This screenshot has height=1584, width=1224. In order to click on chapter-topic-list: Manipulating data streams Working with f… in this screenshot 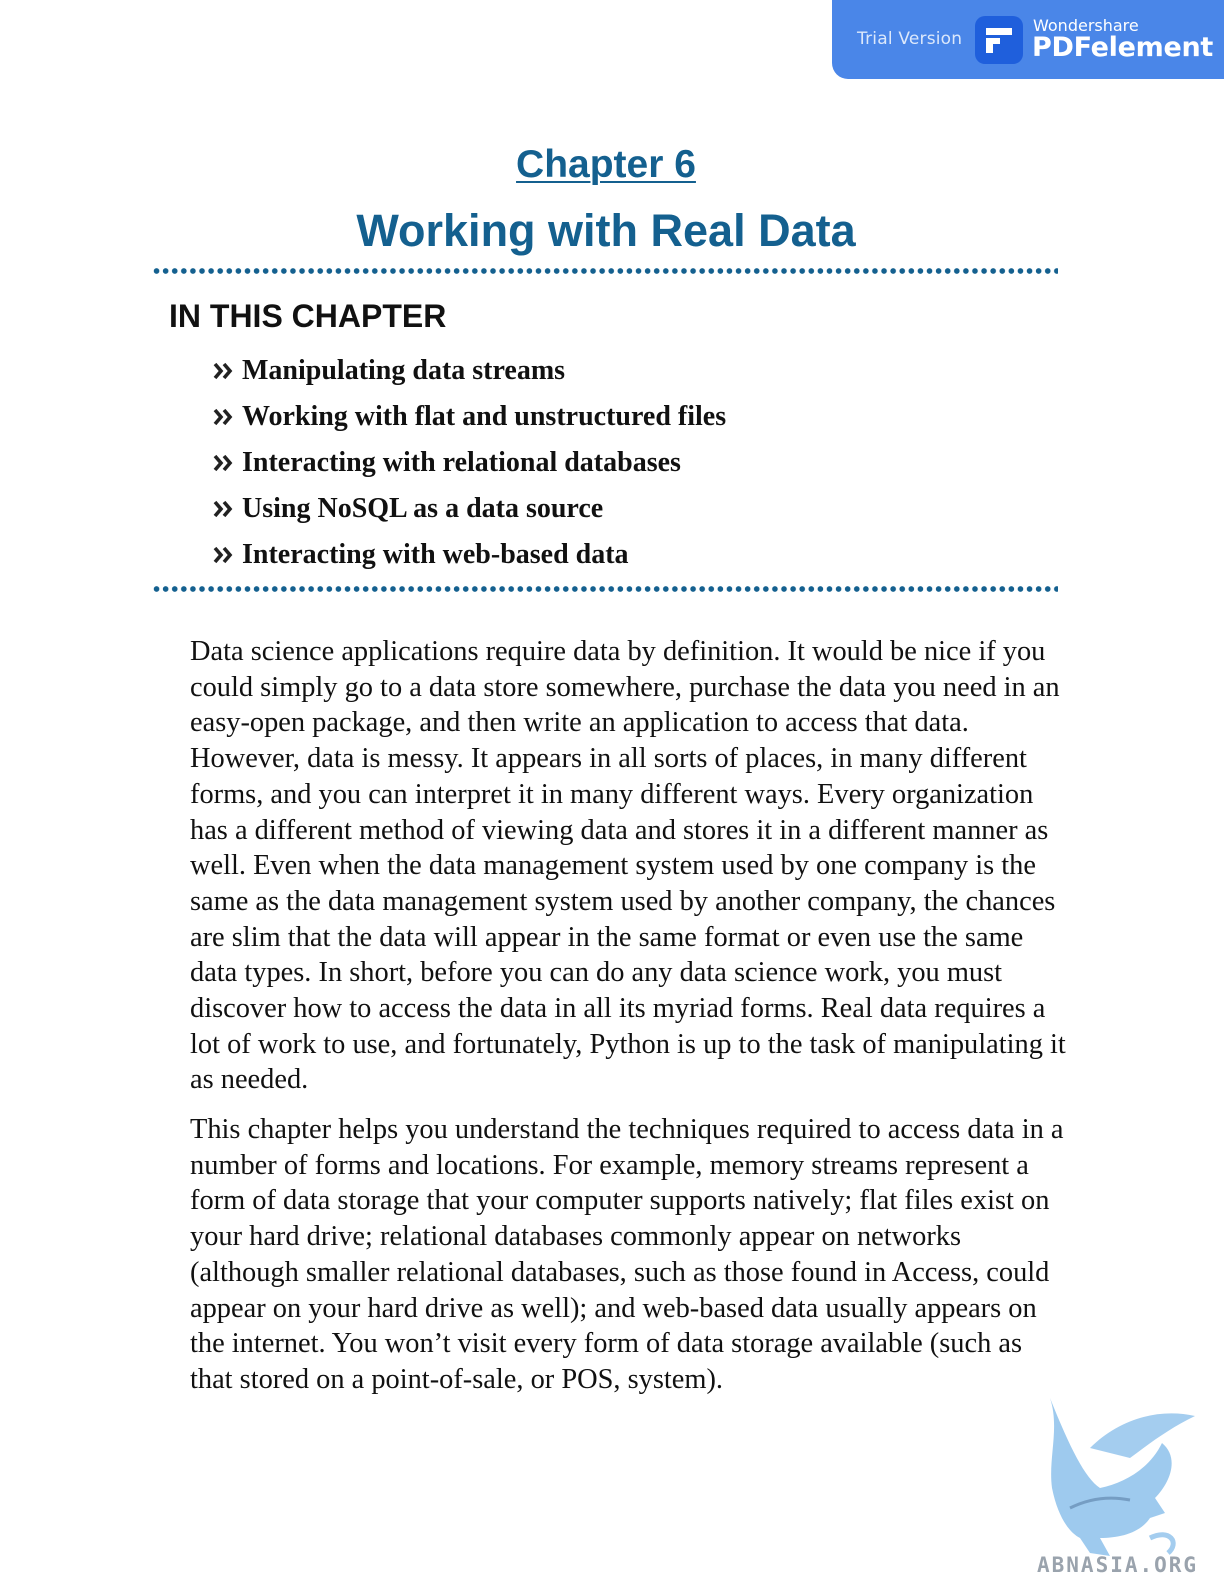, I will do `click(469, 463)`.